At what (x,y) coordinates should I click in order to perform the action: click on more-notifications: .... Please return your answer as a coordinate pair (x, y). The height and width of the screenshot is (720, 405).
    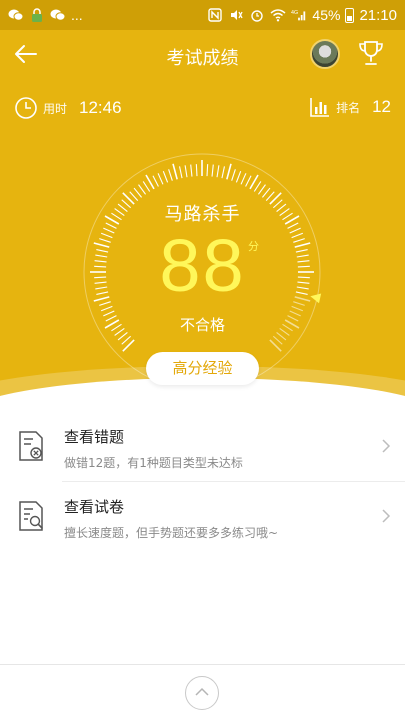
    Looking at the image, I should click on (77, 15).